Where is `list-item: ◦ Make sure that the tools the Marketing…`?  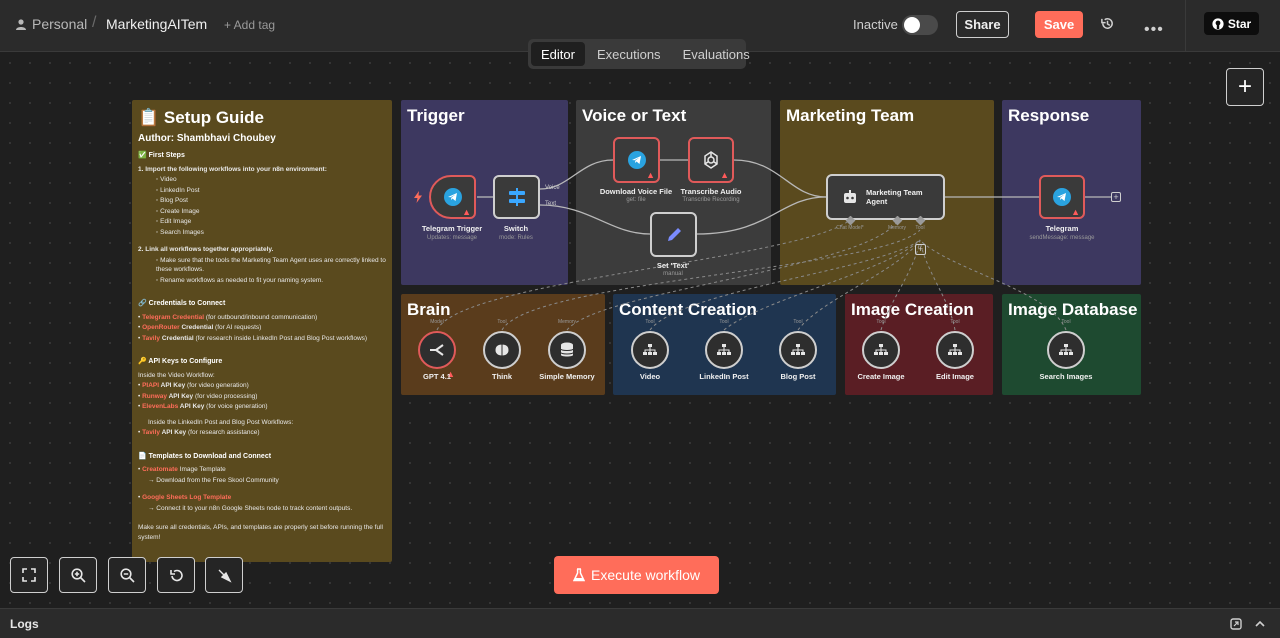
list-item: ◦ Make sure that the tools the Marketing… is located at coordinates (271, 265).